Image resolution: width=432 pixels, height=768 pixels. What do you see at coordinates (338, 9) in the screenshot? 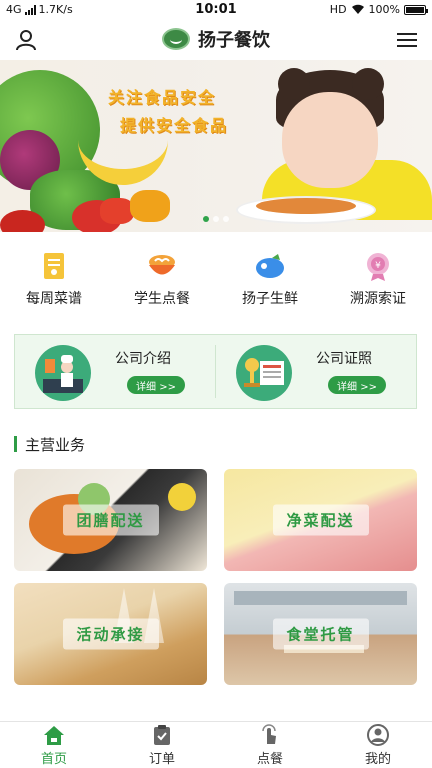
I see `hd-indicator: HD` at bounding box center [338, 9].